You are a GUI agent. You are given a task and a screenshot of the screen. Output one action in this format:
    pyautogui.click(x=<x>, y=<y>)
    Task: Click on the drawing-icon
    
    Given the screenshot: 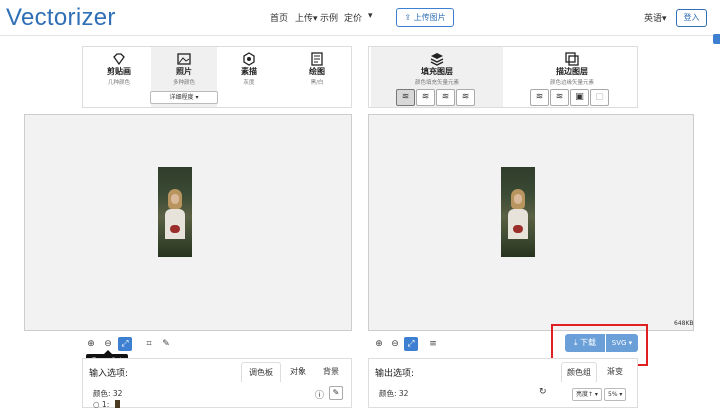 What is the action you would take?
    pyautogui.click(x=317, y=58)
    